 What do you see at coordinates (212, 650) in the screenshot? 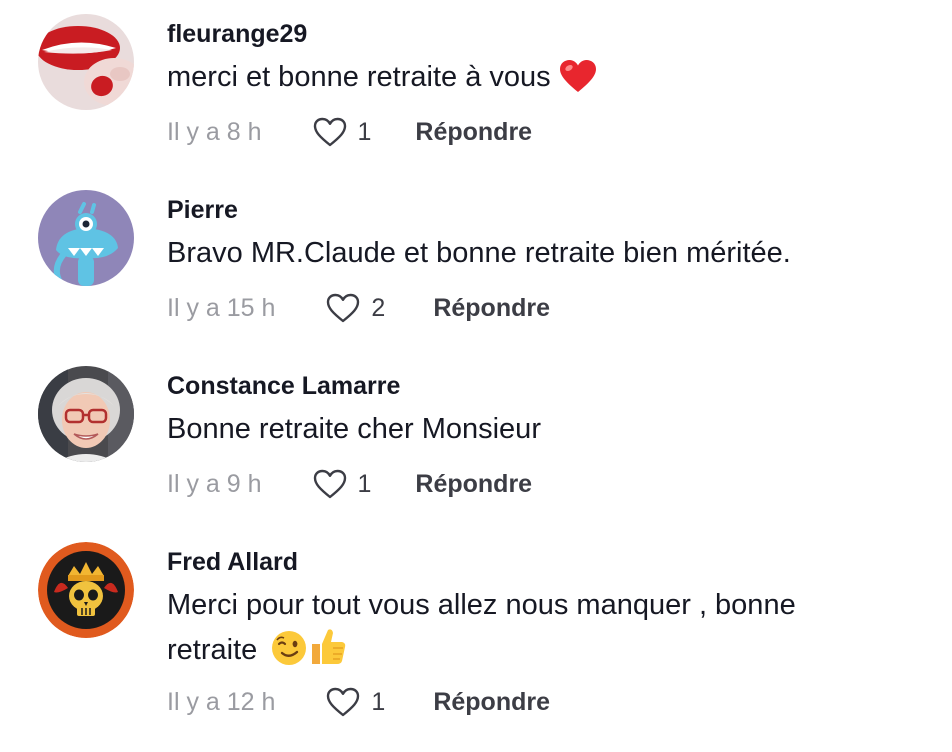
I see `comment-text-content: retraite` at bounding box center [212, 650].